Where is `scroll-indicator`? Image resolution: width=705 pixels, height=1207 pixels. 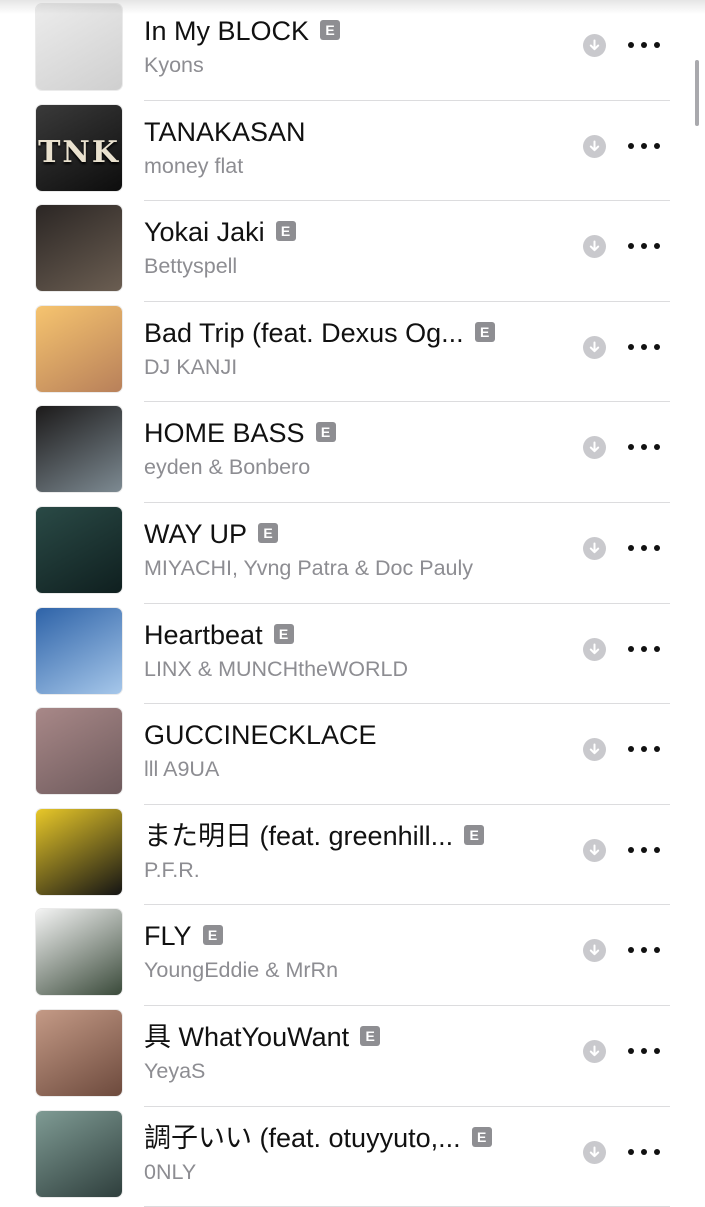
scroll-indicator is located at coordinates (697, 93).